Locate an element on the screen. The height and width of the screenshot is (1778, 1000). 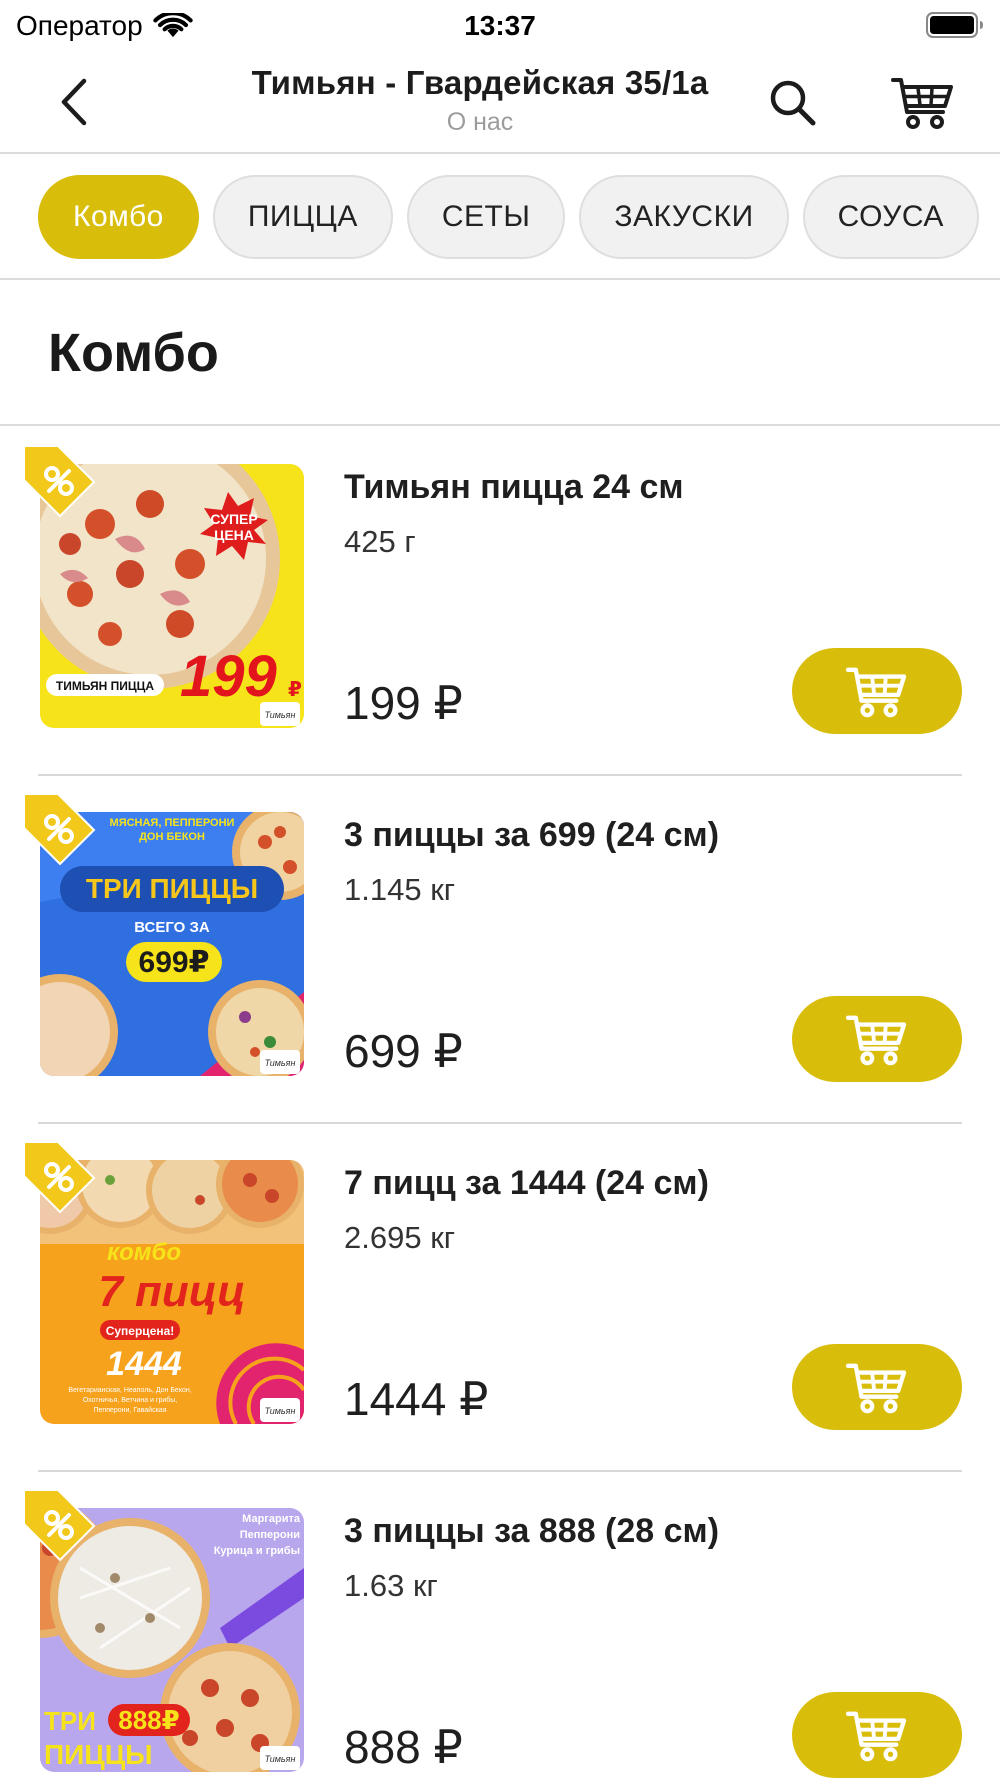
promo-top-line2: ДОН БЕКОН is located at coordinates (172, 837).